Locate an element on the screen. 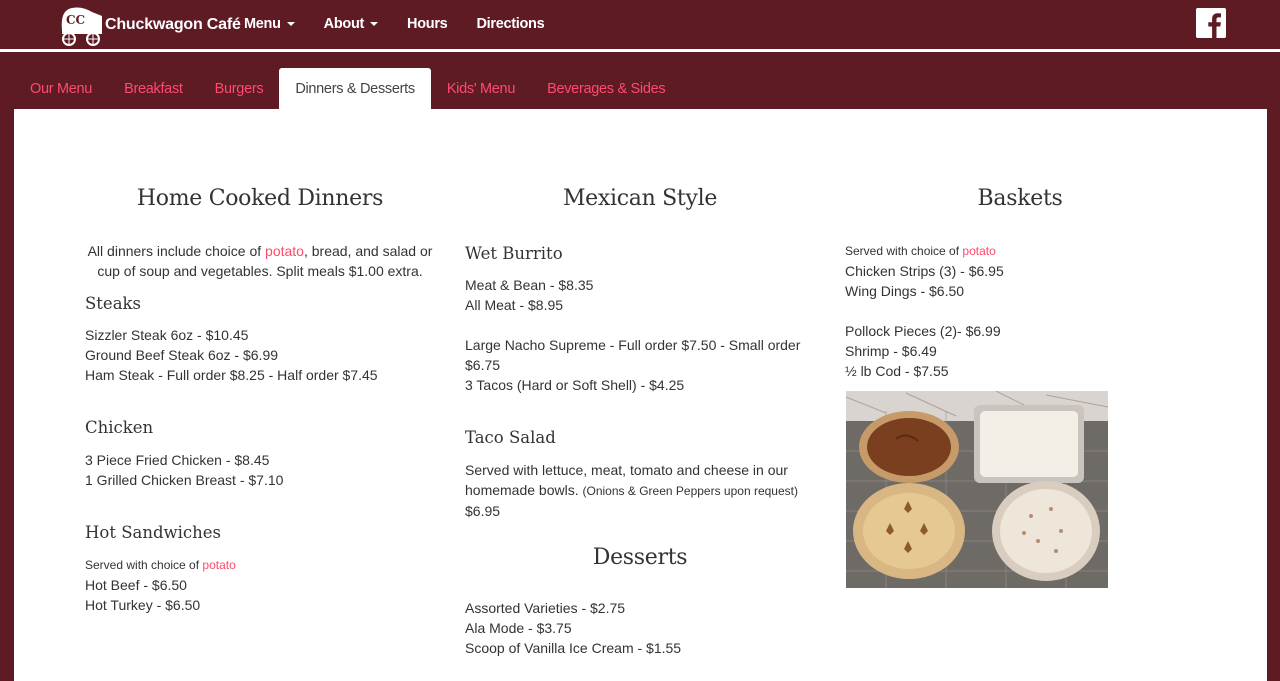 This screenshot has width=1280, height=681. menu-item: Sizzler Steak 6oz - $10.45 is located at coordinates (167, 335).